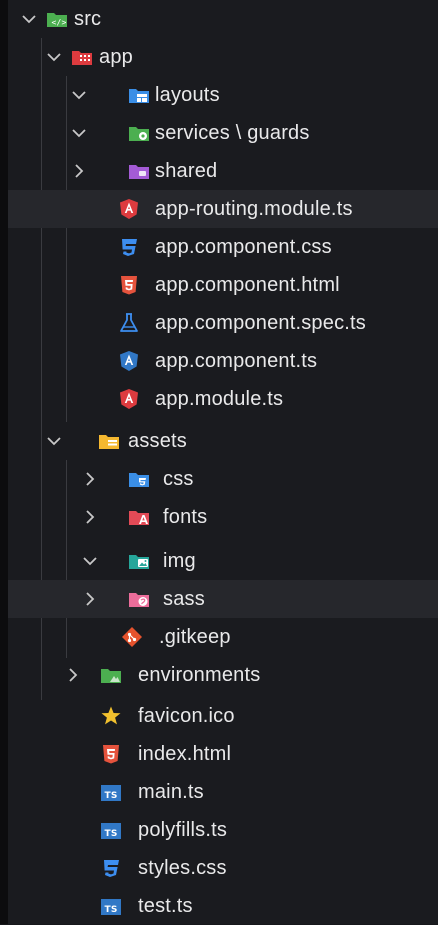 This screenshot has width=438, height=925. I want to click on tree-item-services-guards: services \ guards, so click(223, 133).